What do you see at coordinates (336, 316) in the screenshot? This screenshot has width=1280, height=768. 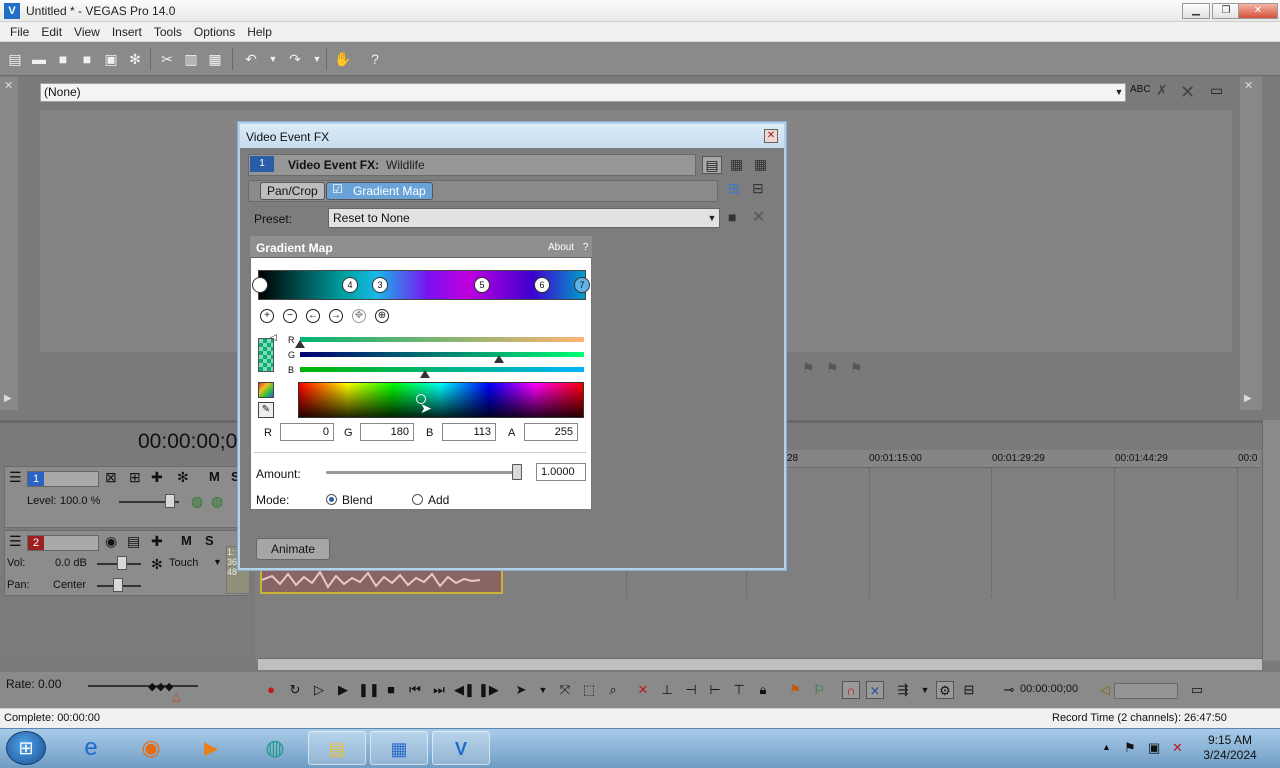 I see `move-stop-right-icon: →` at bounding box center [336, 316].